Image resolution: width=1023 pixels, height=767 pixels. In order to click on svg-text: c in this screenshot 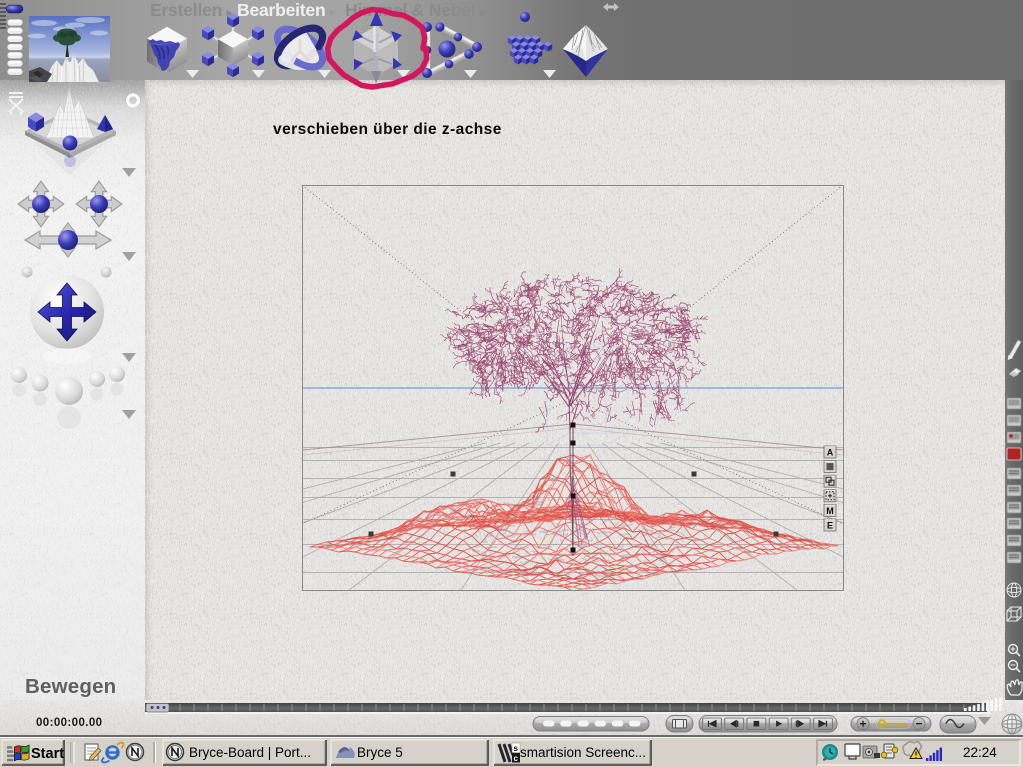, I will do `click(516, 758)`.